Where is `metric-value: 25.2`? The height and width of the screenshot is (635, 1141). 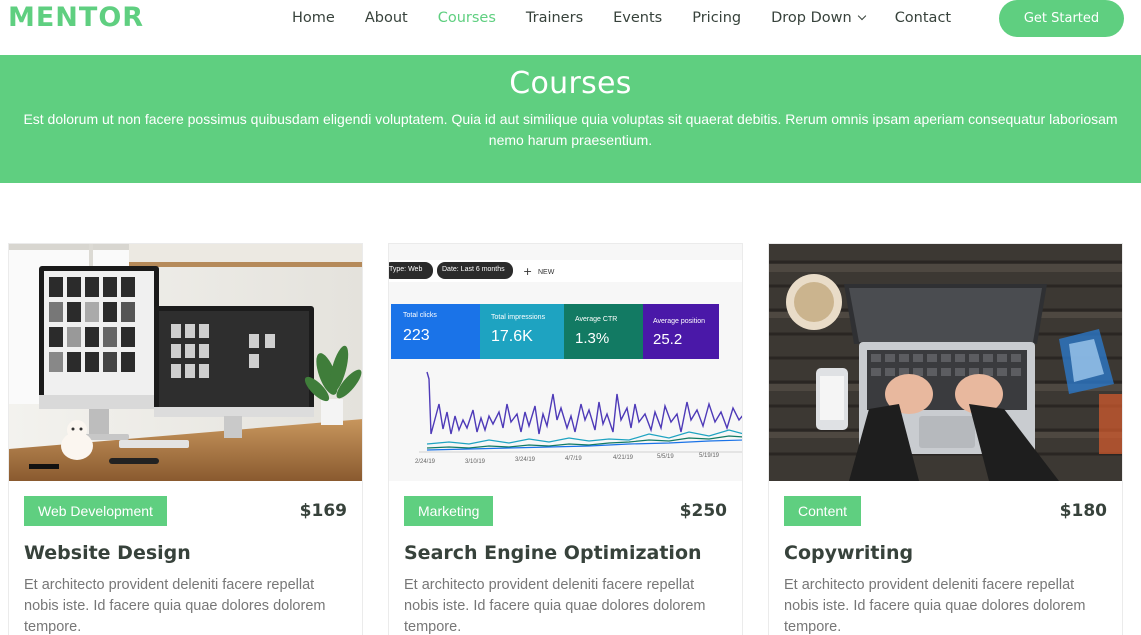
metric-value: 25.2 is located at coordinates (668, 339).